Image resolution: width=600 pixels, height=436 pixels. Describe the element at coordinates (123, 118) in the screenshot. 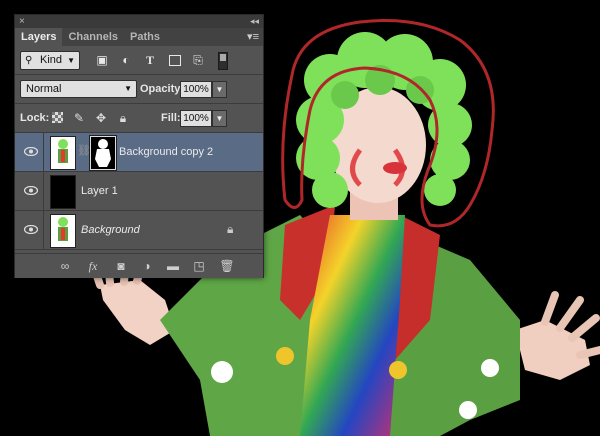

I see `lock-all-icon: 🔒︎` at that location.